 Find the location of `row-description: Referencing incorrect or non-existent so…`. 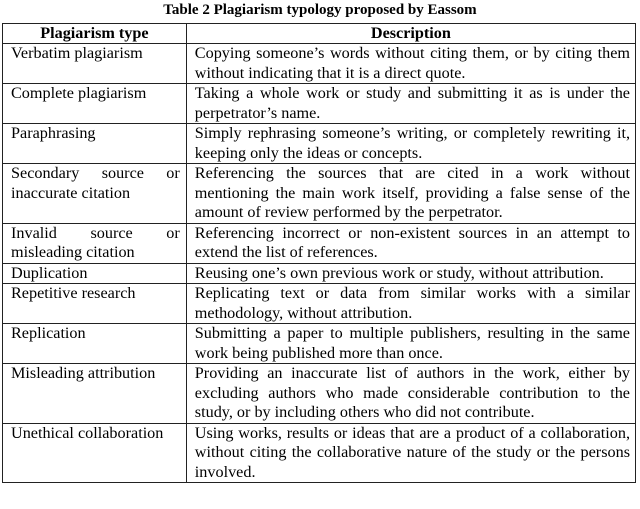

row-description: Referencing incorrect or non-existent so… is located at coordinates (411, 243).